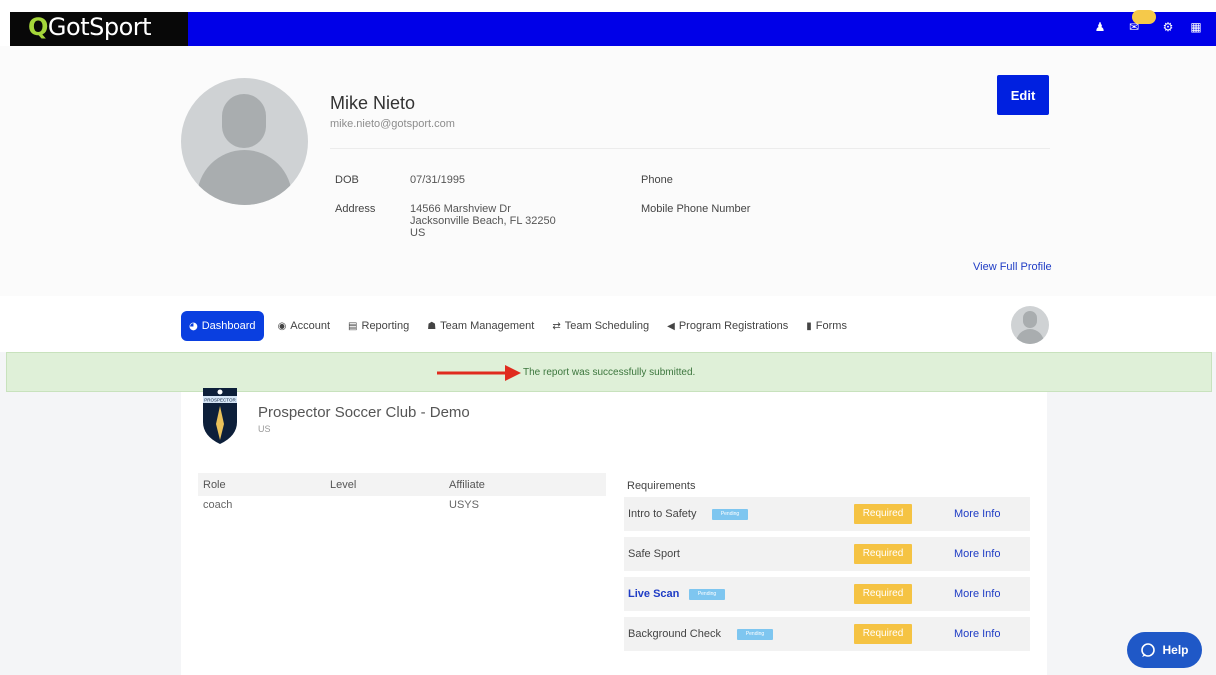 Image resolution: width=1216 pixels, height=675 pixels. I want to click on gear-icon: ⚙, so click(1168, 27).